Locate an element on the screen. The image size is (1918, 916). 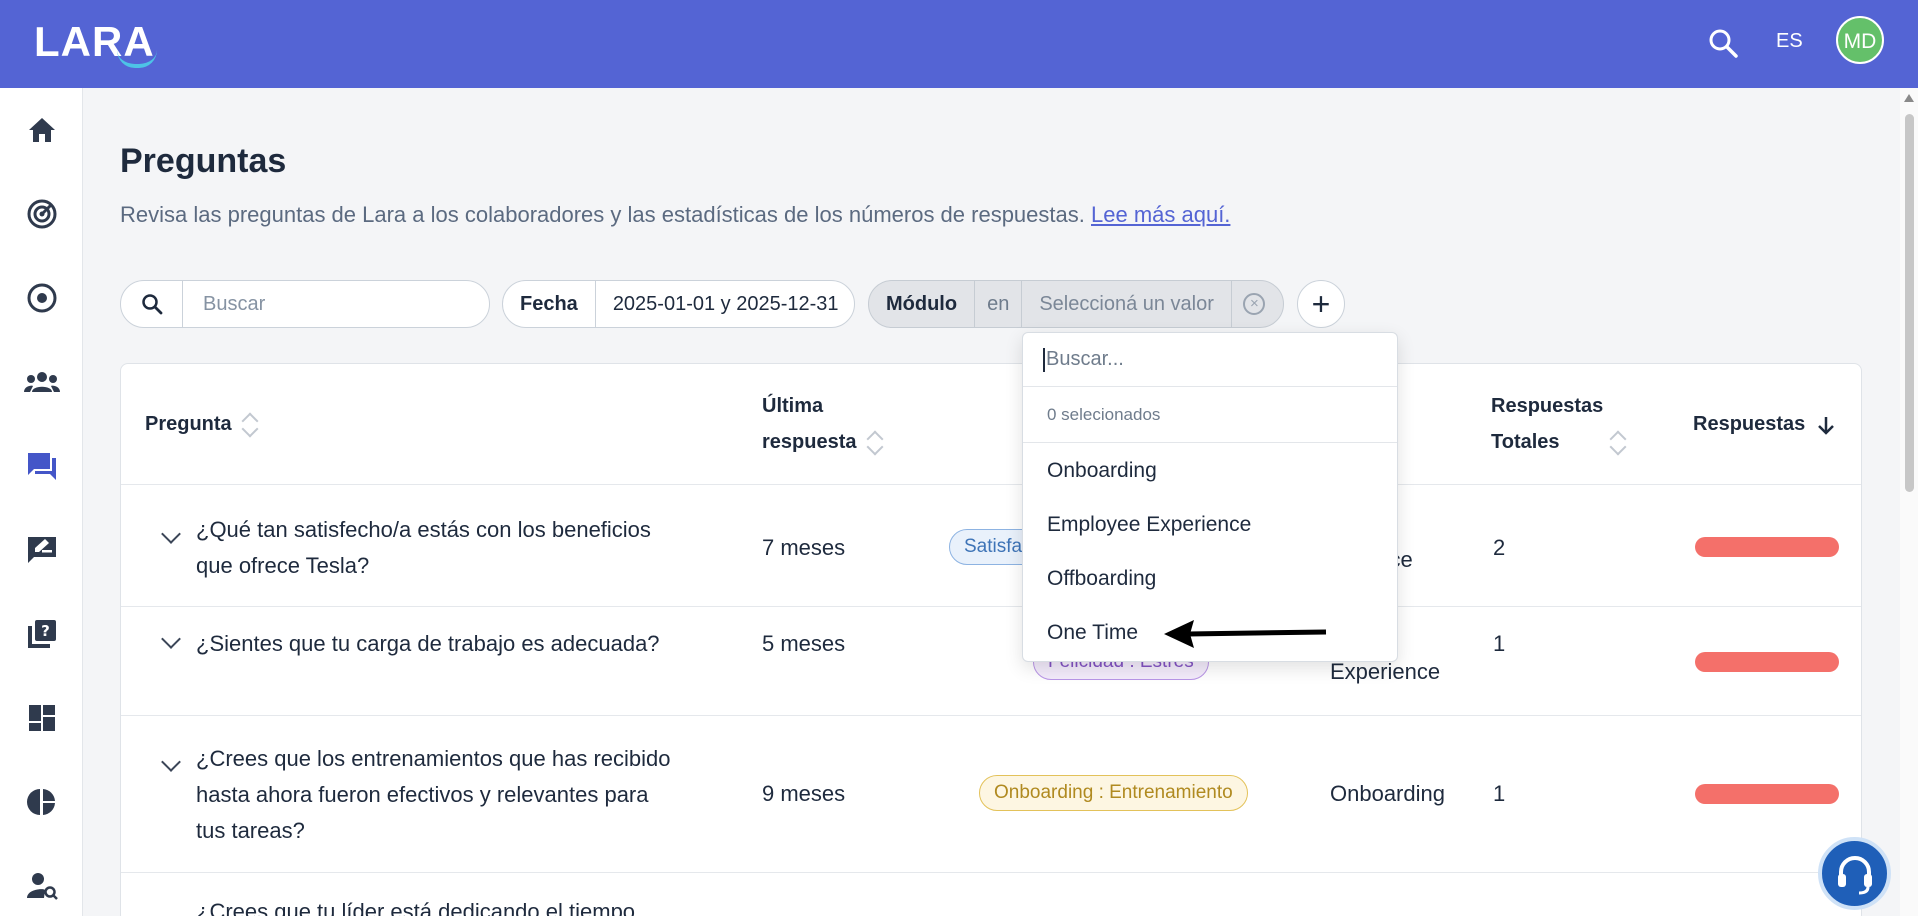
chat-icon is located at coordinates (42, 466).